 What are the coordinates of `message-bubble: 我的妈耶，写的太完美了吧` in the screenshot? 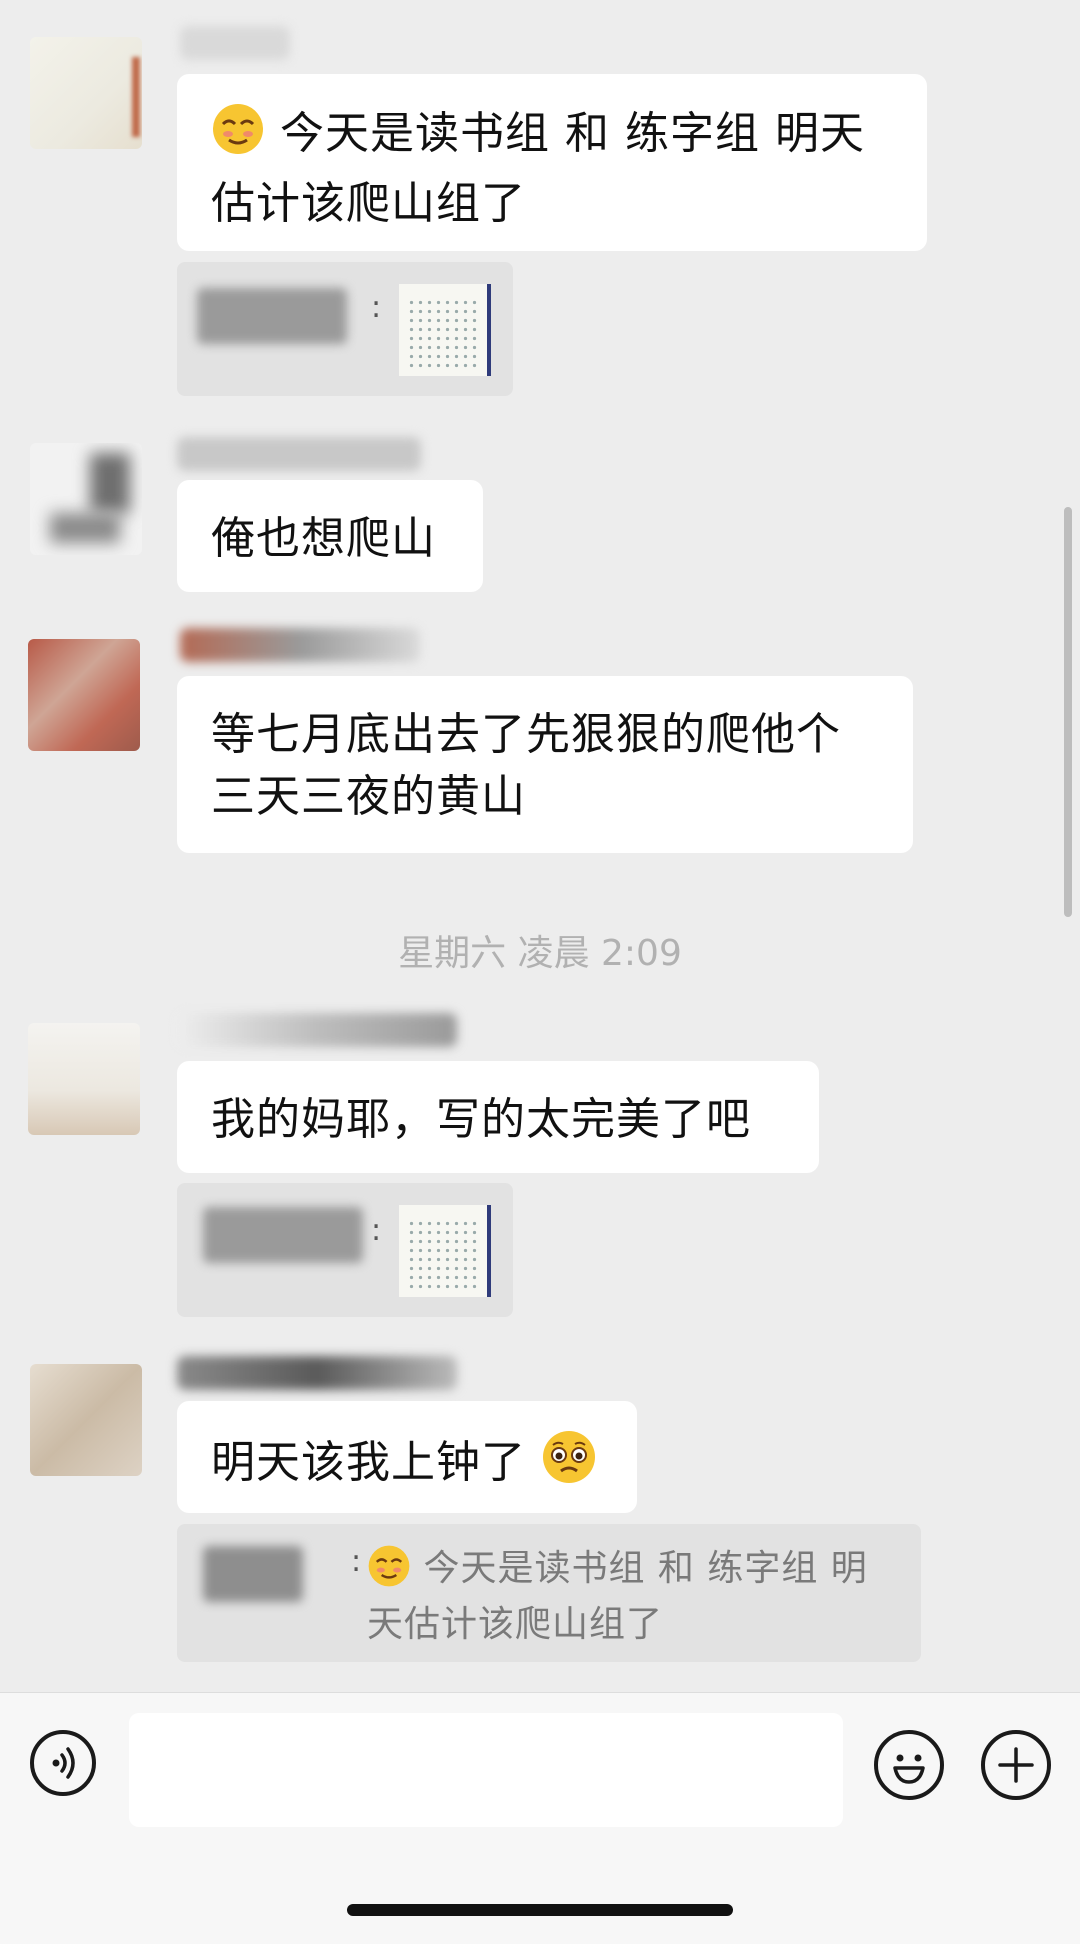 It's located at (498, 1117).